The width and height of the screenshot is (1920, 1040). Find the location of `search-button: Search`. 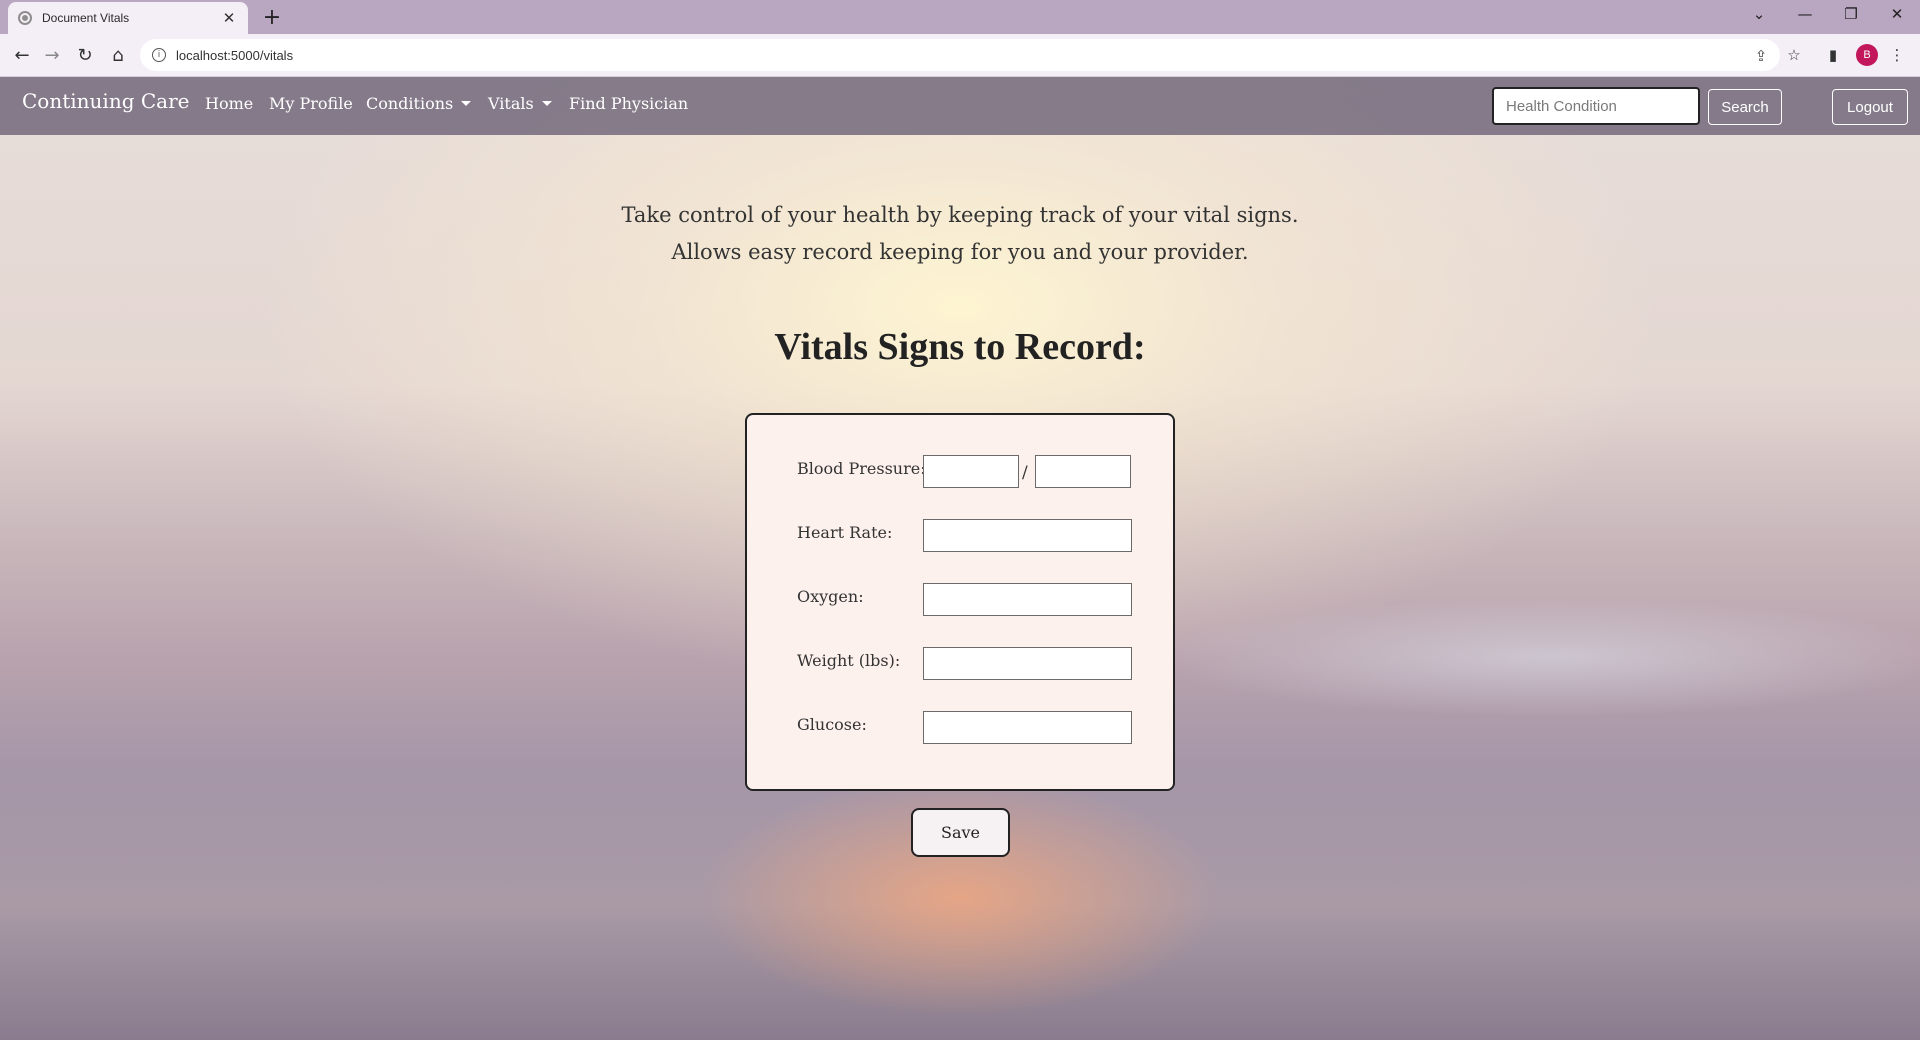

search-button: Search is located at coordinates (1745, 107).